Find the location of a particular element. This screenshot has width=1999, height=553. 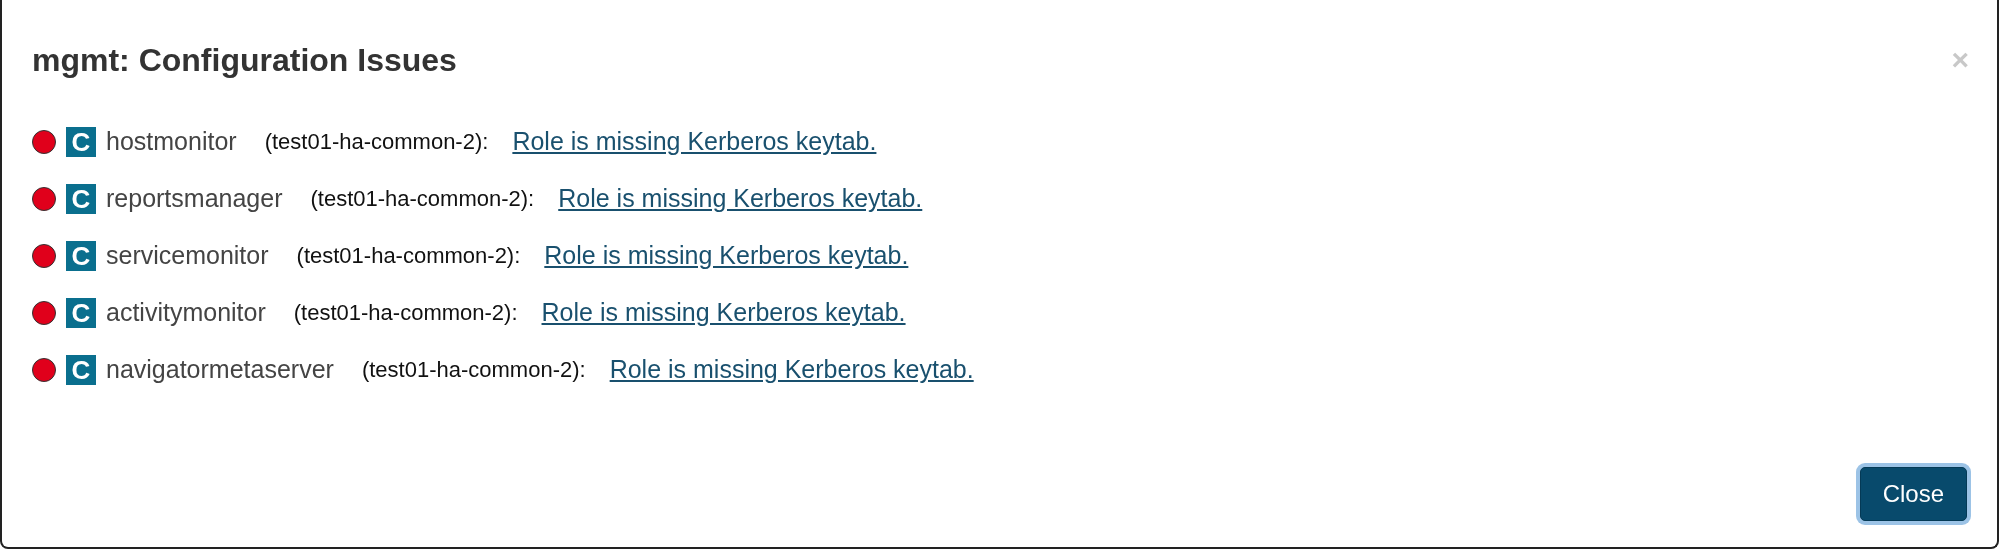

role-name: activitymonitor is located at coordinates (186, 312).